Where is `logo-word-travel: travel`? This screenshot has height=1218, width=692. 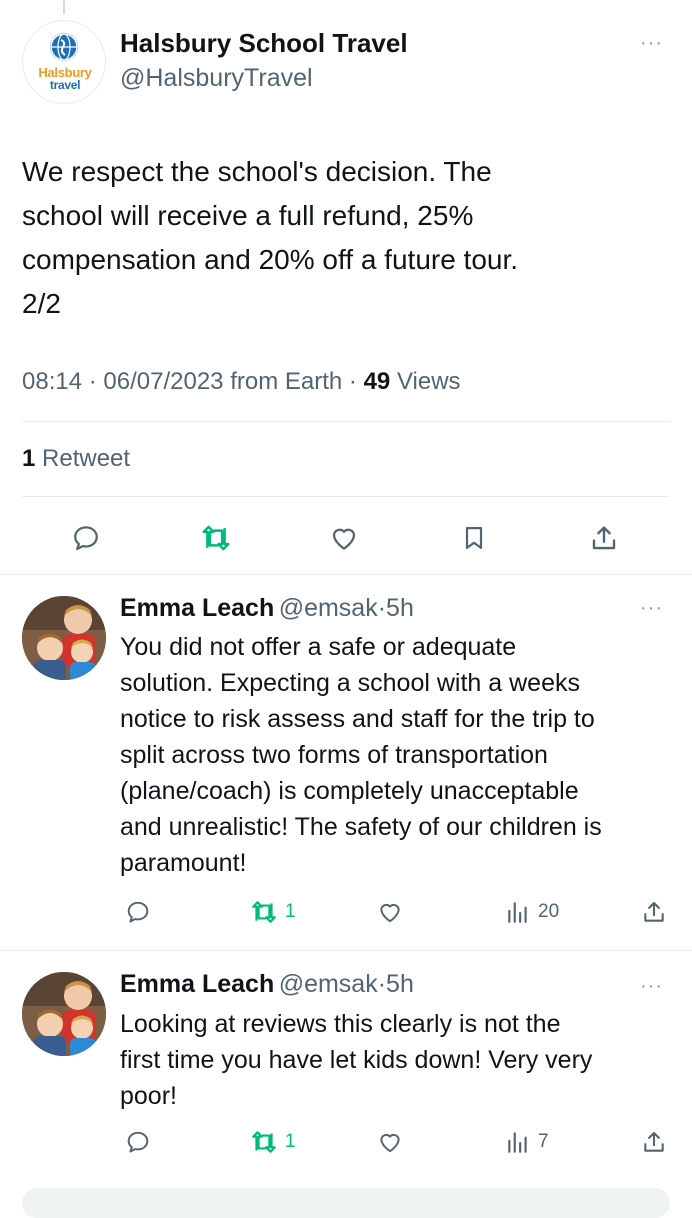 logo-word-travel: travel is located at coordinates (65, 85).